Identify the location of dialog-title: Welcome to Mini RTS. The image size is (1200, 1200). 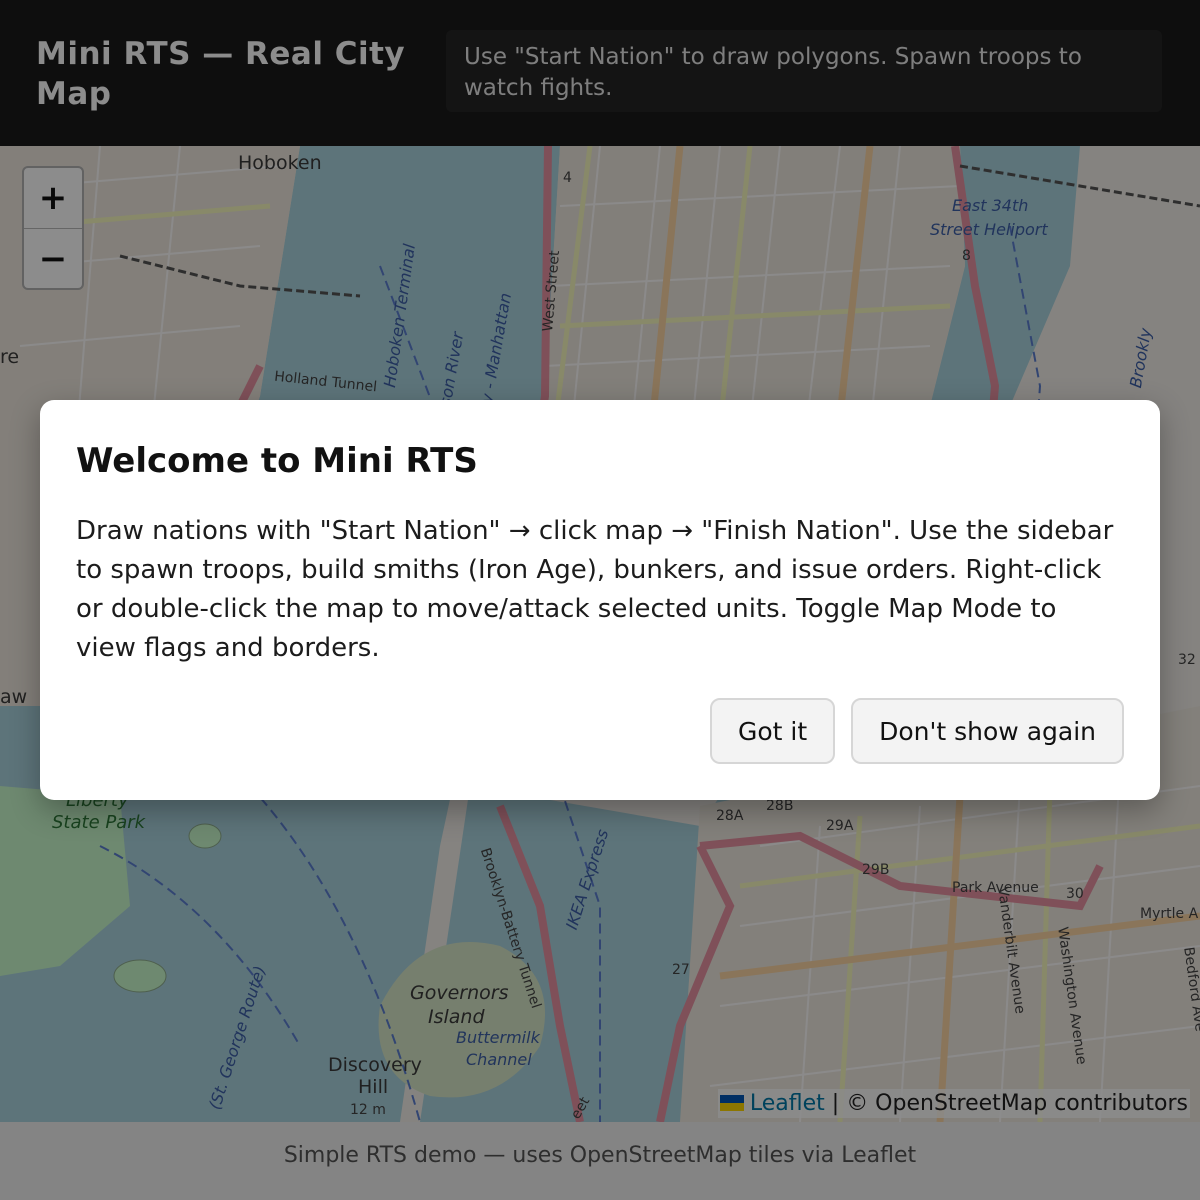
(277, 461).